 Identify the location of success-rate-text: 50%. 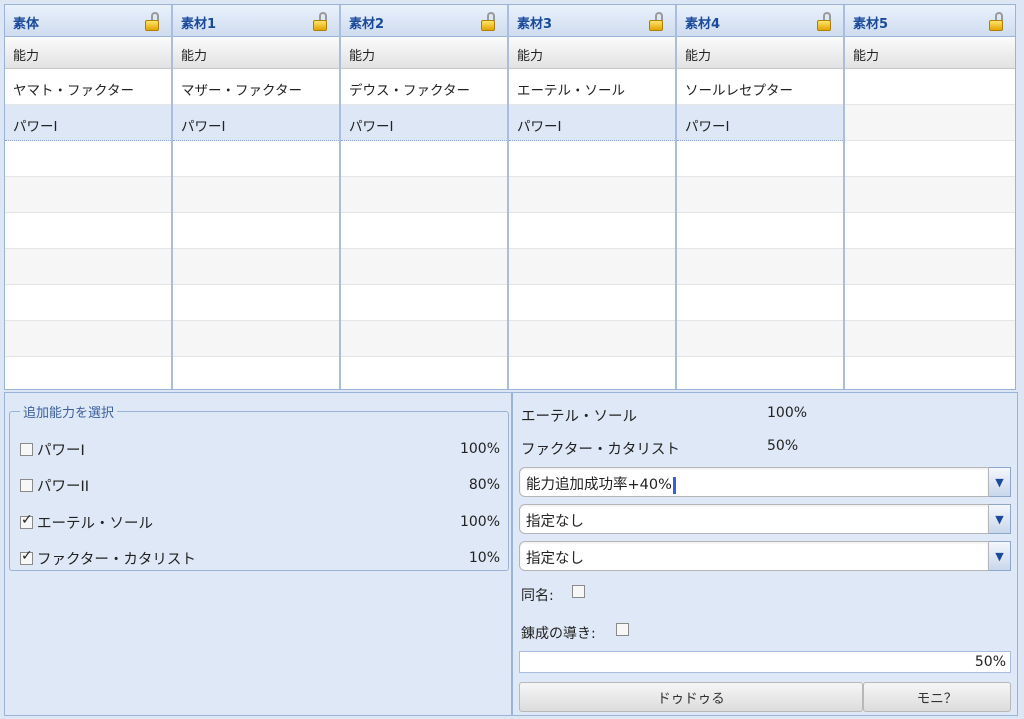
(990, 662).